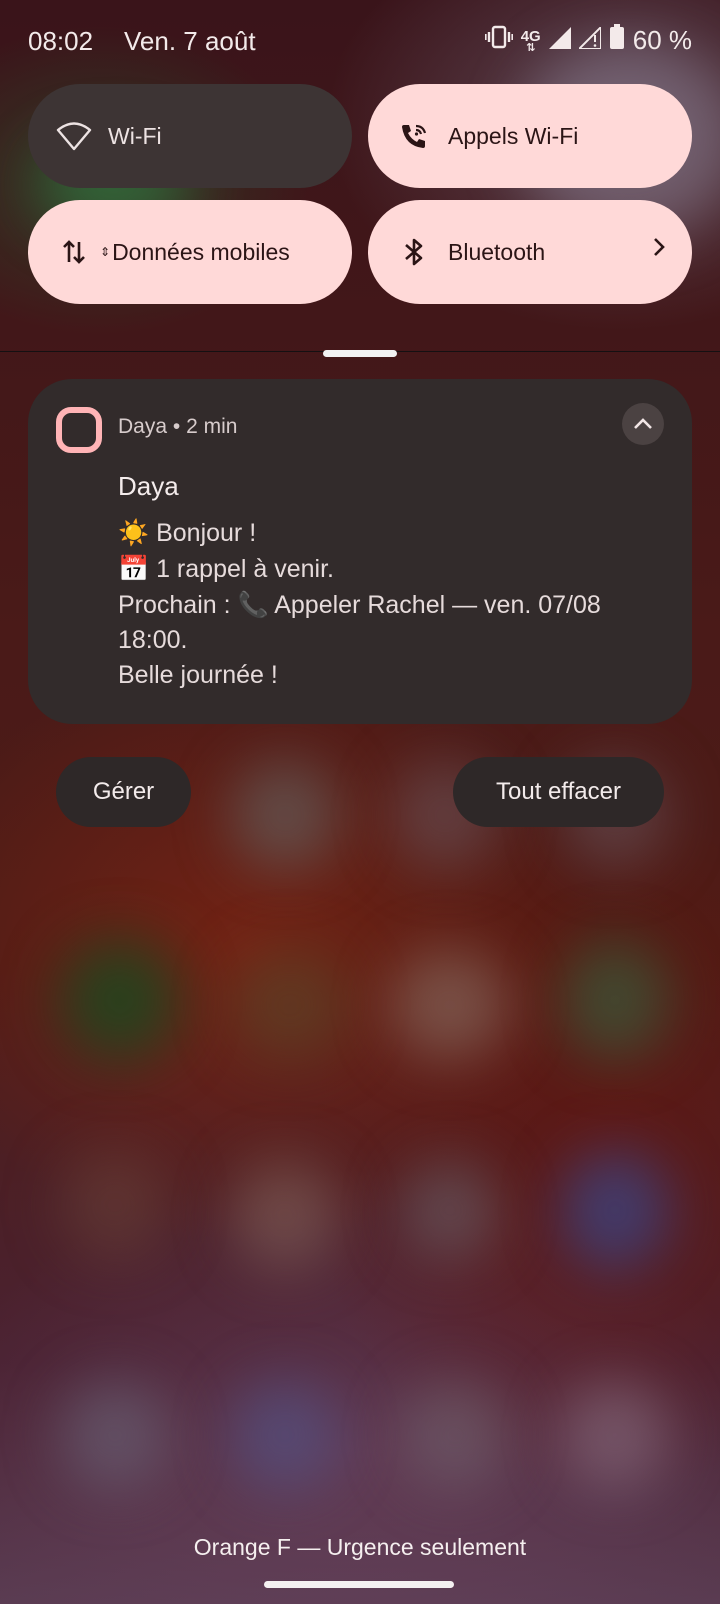  I want to click on body-line-next: Prochain : 📞 Appeler Rachel — ven. 07/08, so click(359, 604).